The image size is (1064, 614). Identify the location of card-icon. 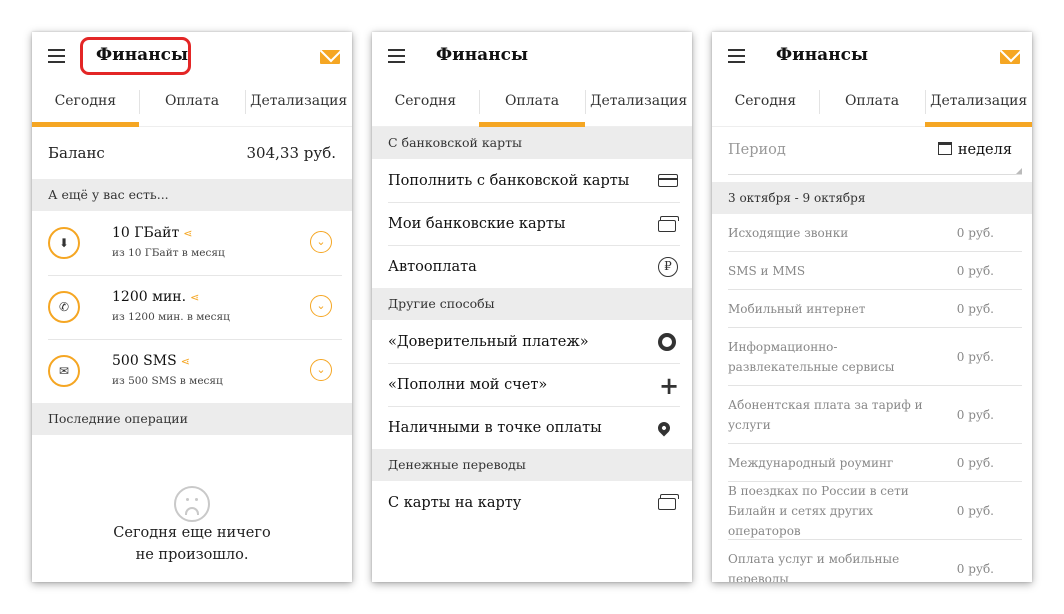
(668, 180).